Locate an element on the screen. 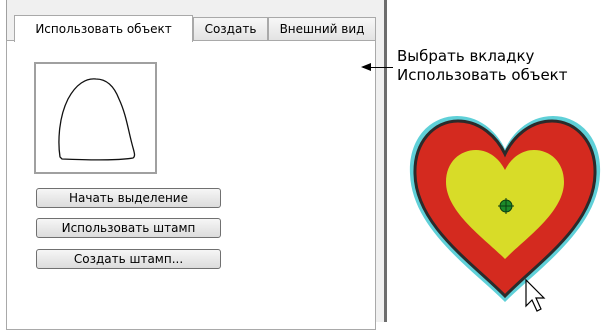 The image size is (609, 330). start-selection-button: Начать выделение is located at coordinates (128, 198).